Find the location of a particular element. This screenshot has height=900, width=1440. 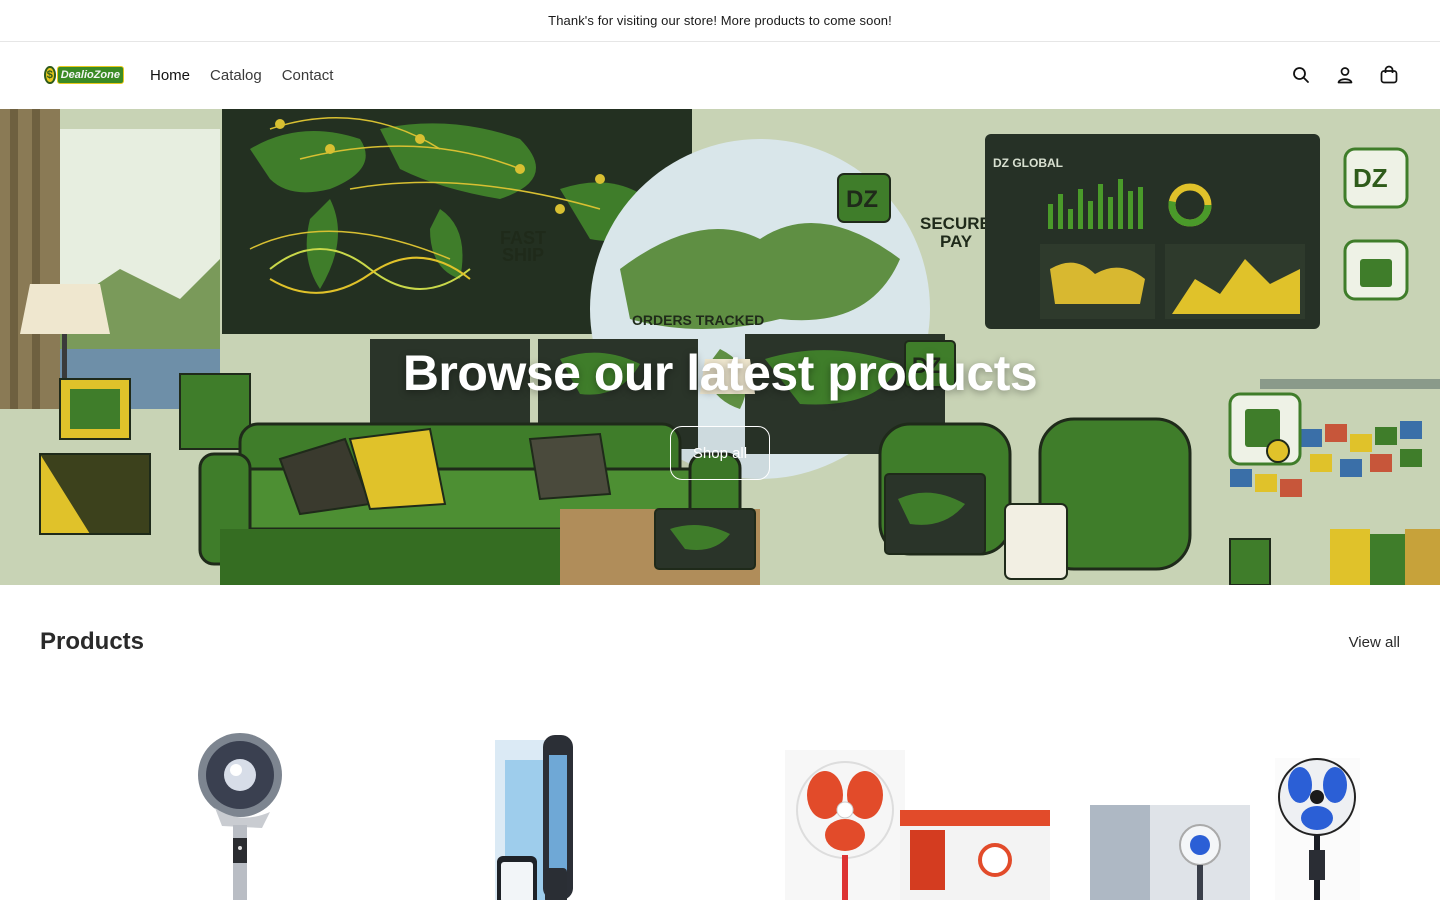

product-image-blue-standing-fan is located at coordinates (1225, 829).